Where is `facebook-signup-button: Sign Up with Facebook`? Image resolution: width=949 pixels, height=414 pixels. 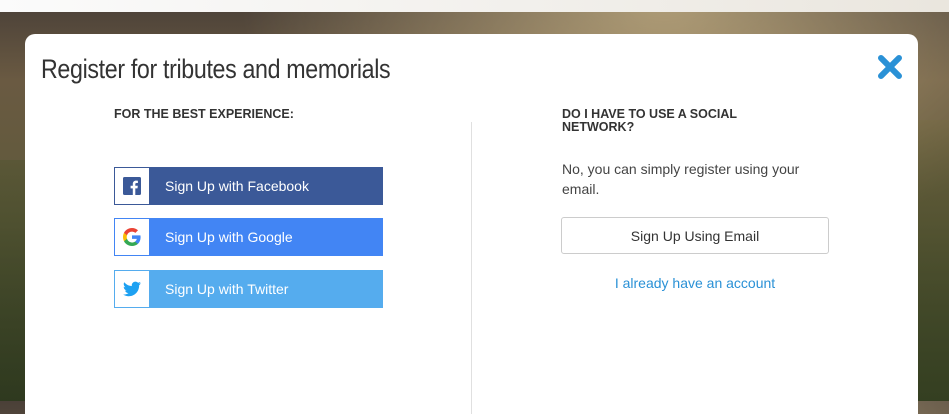 facebook-signup-button: Sign Up with Facebook is located at coordinates (248, 186).